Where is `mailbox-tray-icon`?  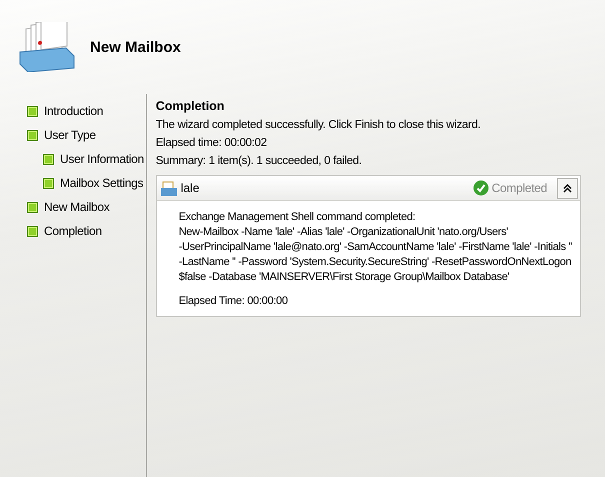
mailbox-tray-icon is located at coordinates (47, 47).